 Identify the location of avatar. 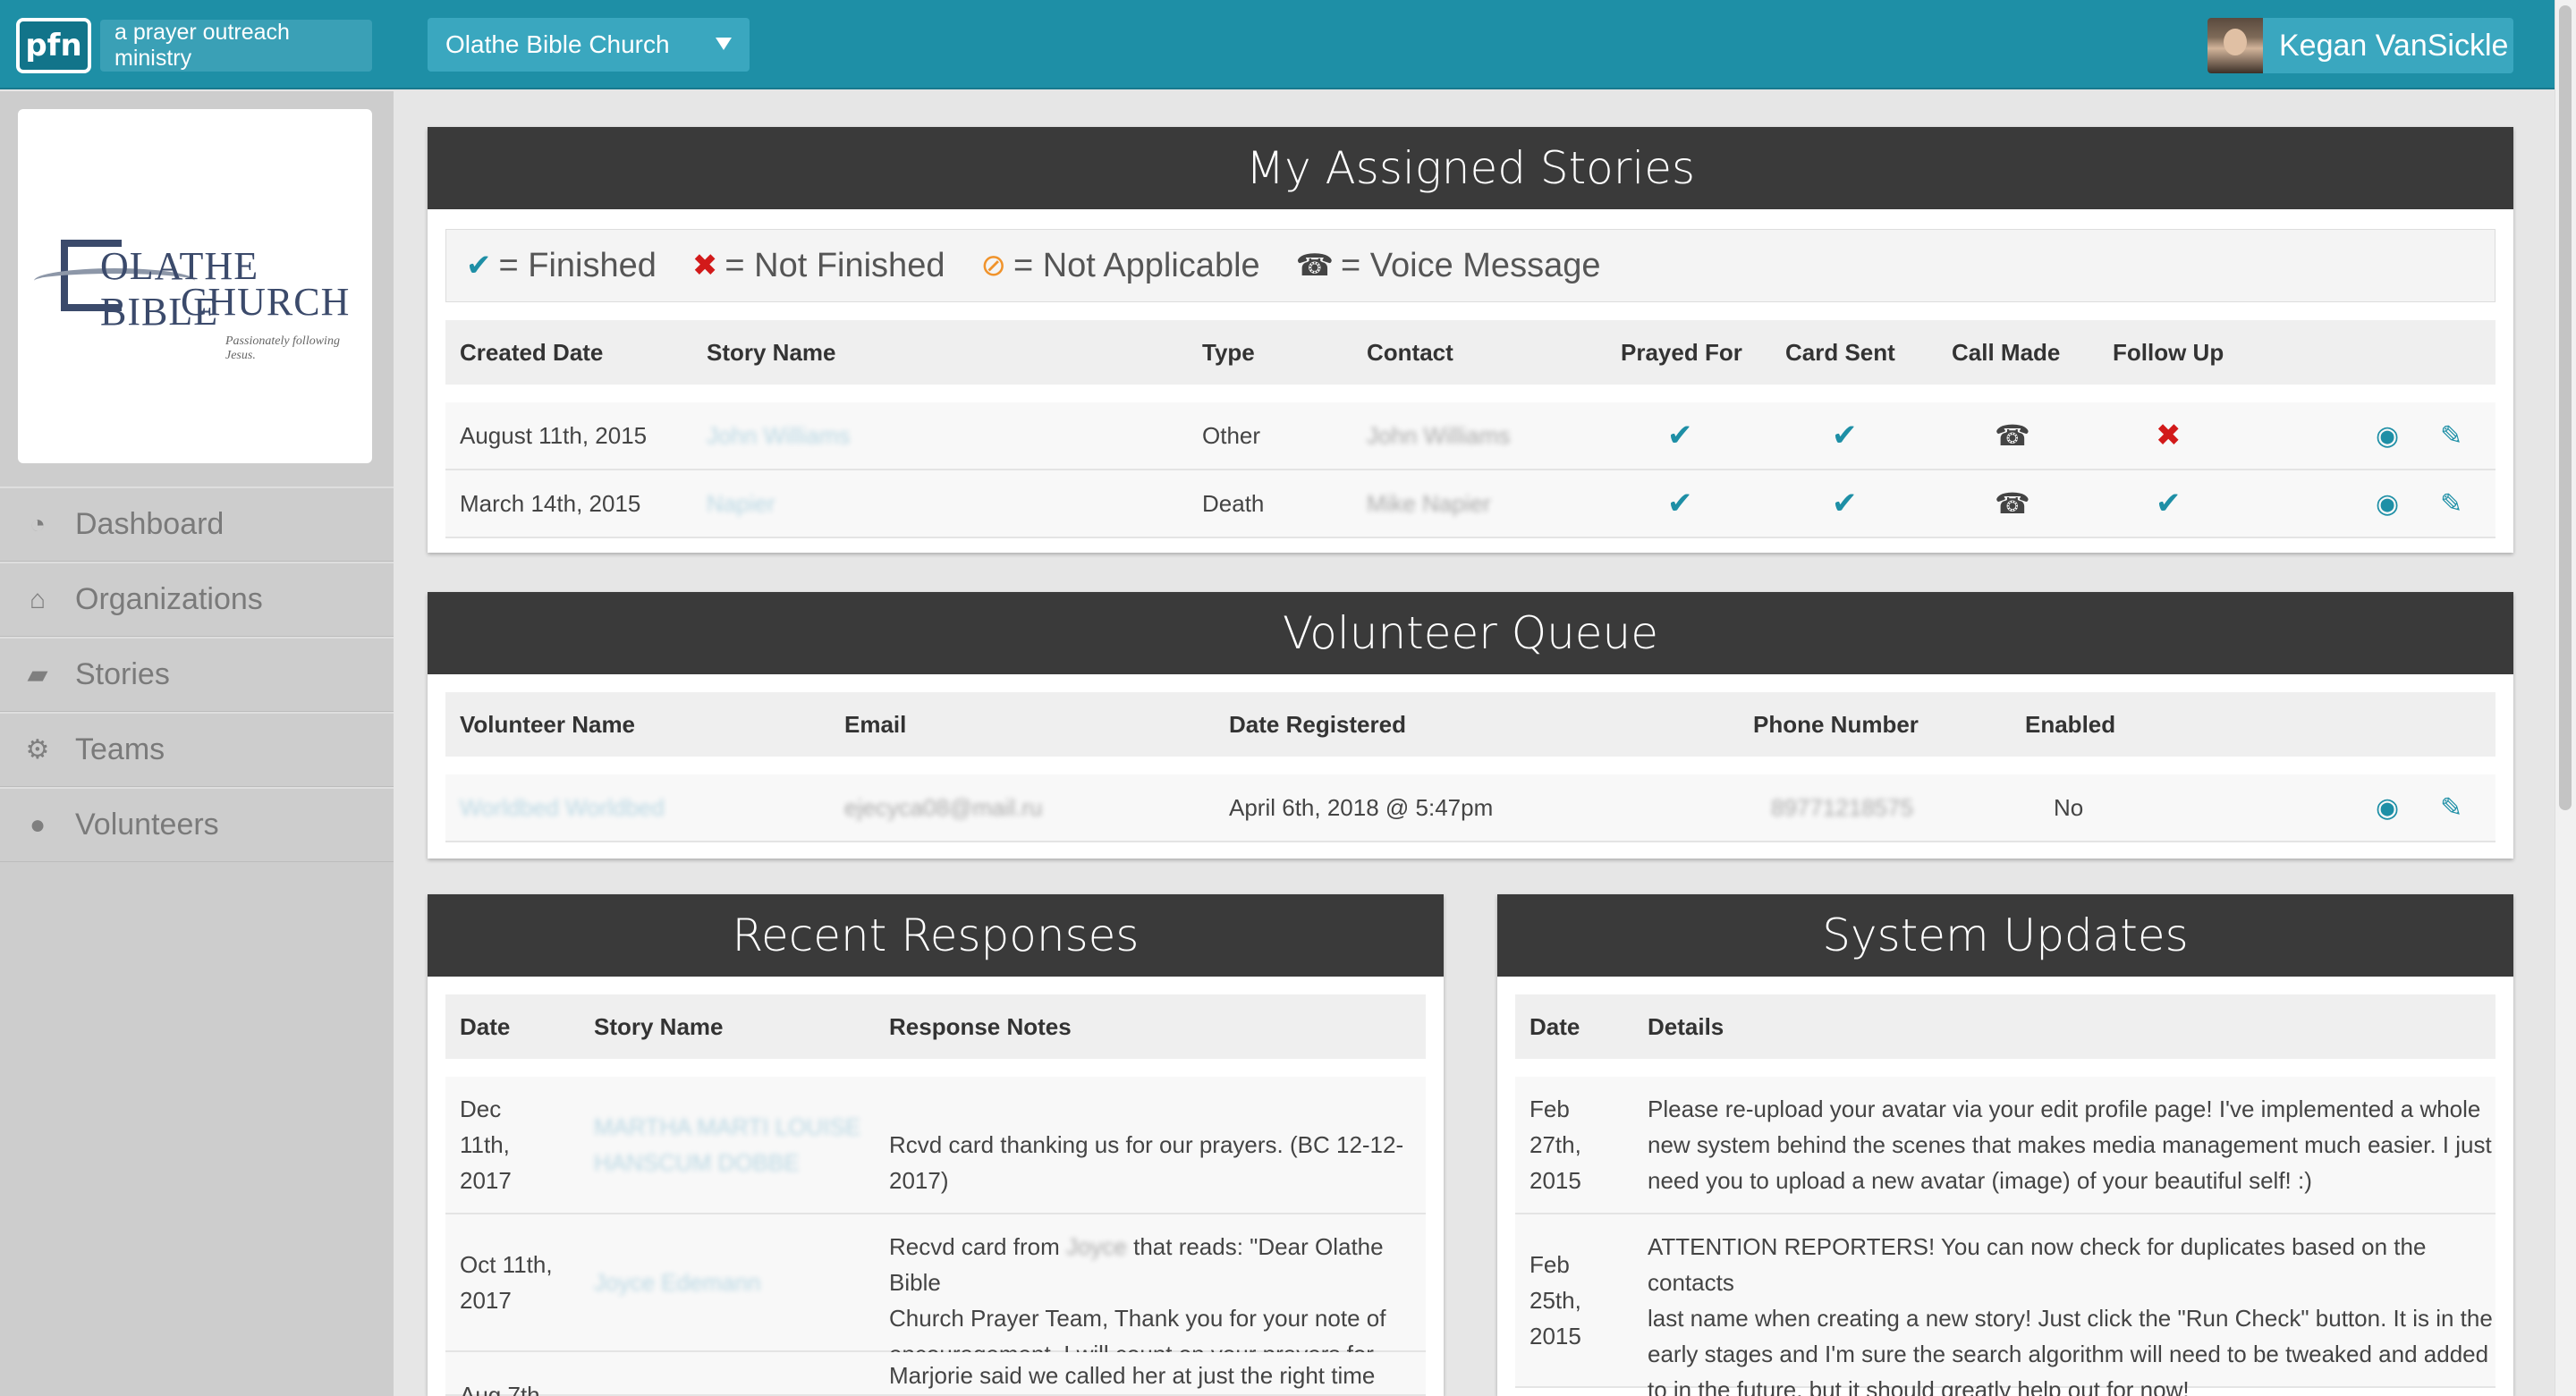
(2235, 45).